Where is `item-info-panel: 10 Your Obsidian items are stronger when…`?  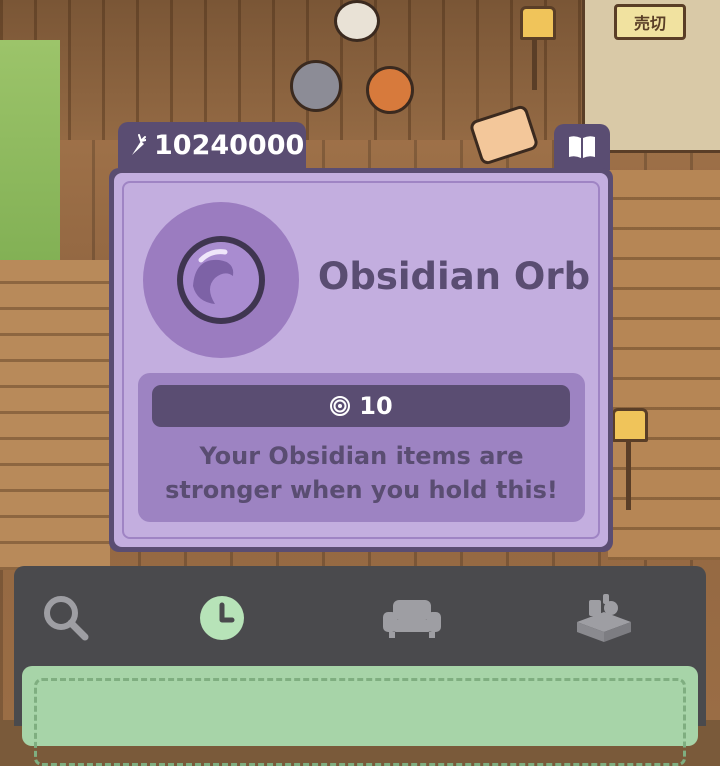
item-info-panel: 10 Your Obsidian items are stronger when… is located at coordinates (361, 447).